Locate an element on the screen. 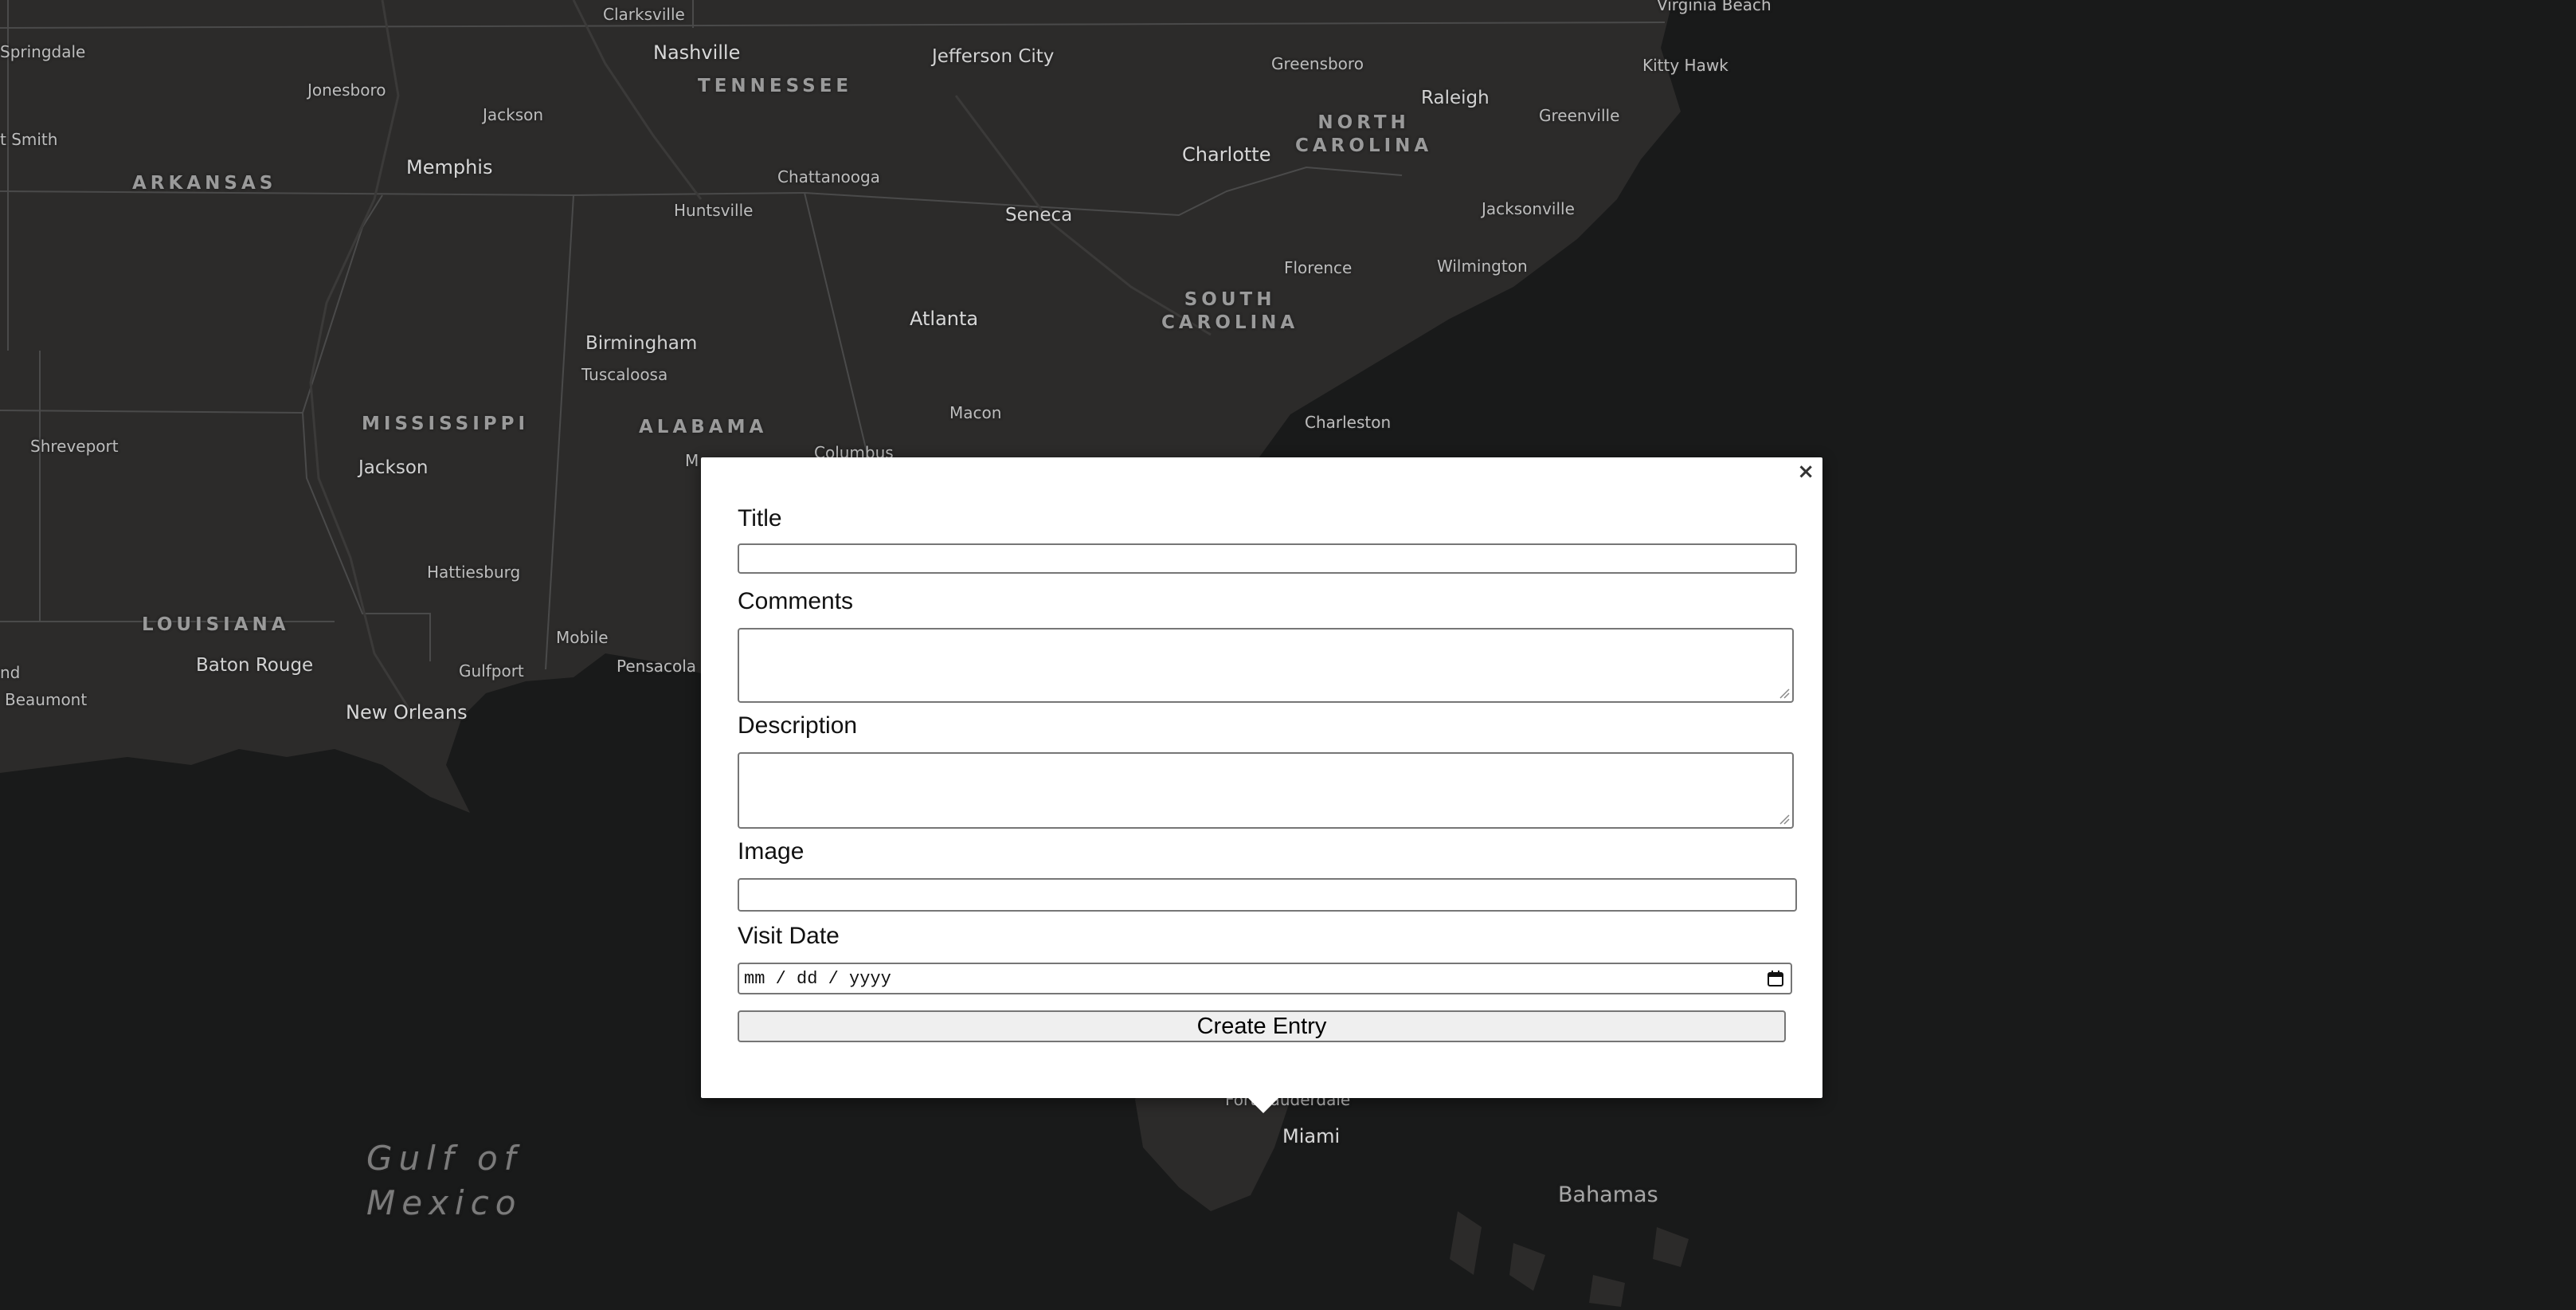  city-label-pensacola: Pensacola is located at coordinates (657, 666).